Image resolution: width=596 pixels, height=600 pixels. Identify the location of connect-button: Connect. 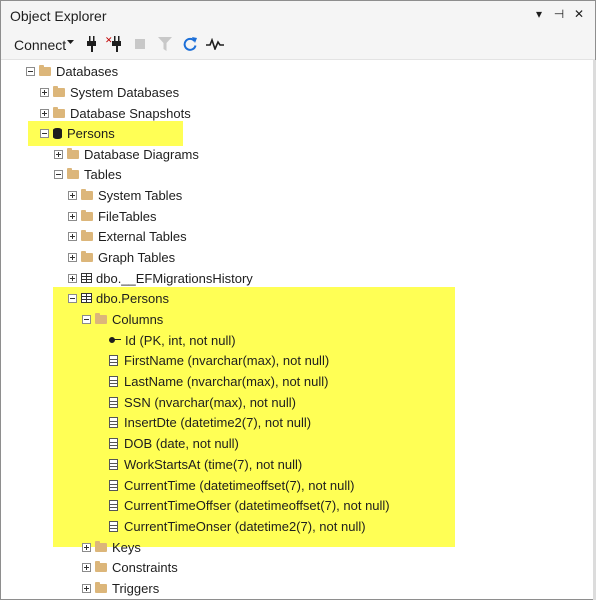
(40, 45).